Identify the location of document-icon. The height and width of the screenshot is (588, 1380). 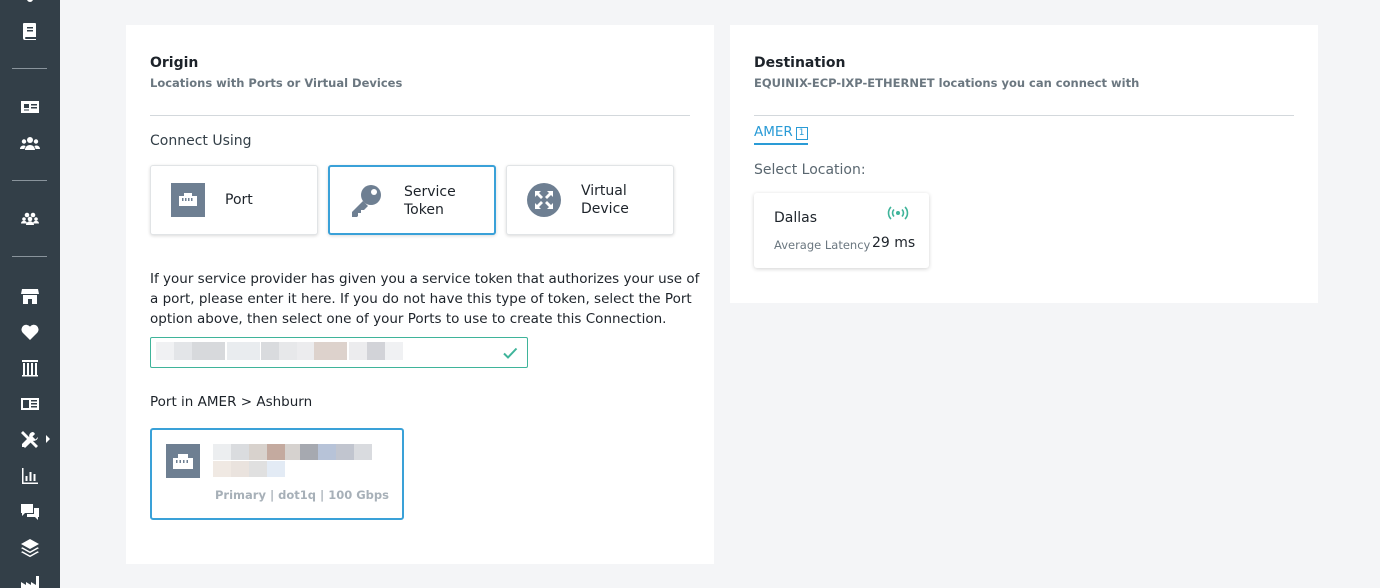
(30, 31).